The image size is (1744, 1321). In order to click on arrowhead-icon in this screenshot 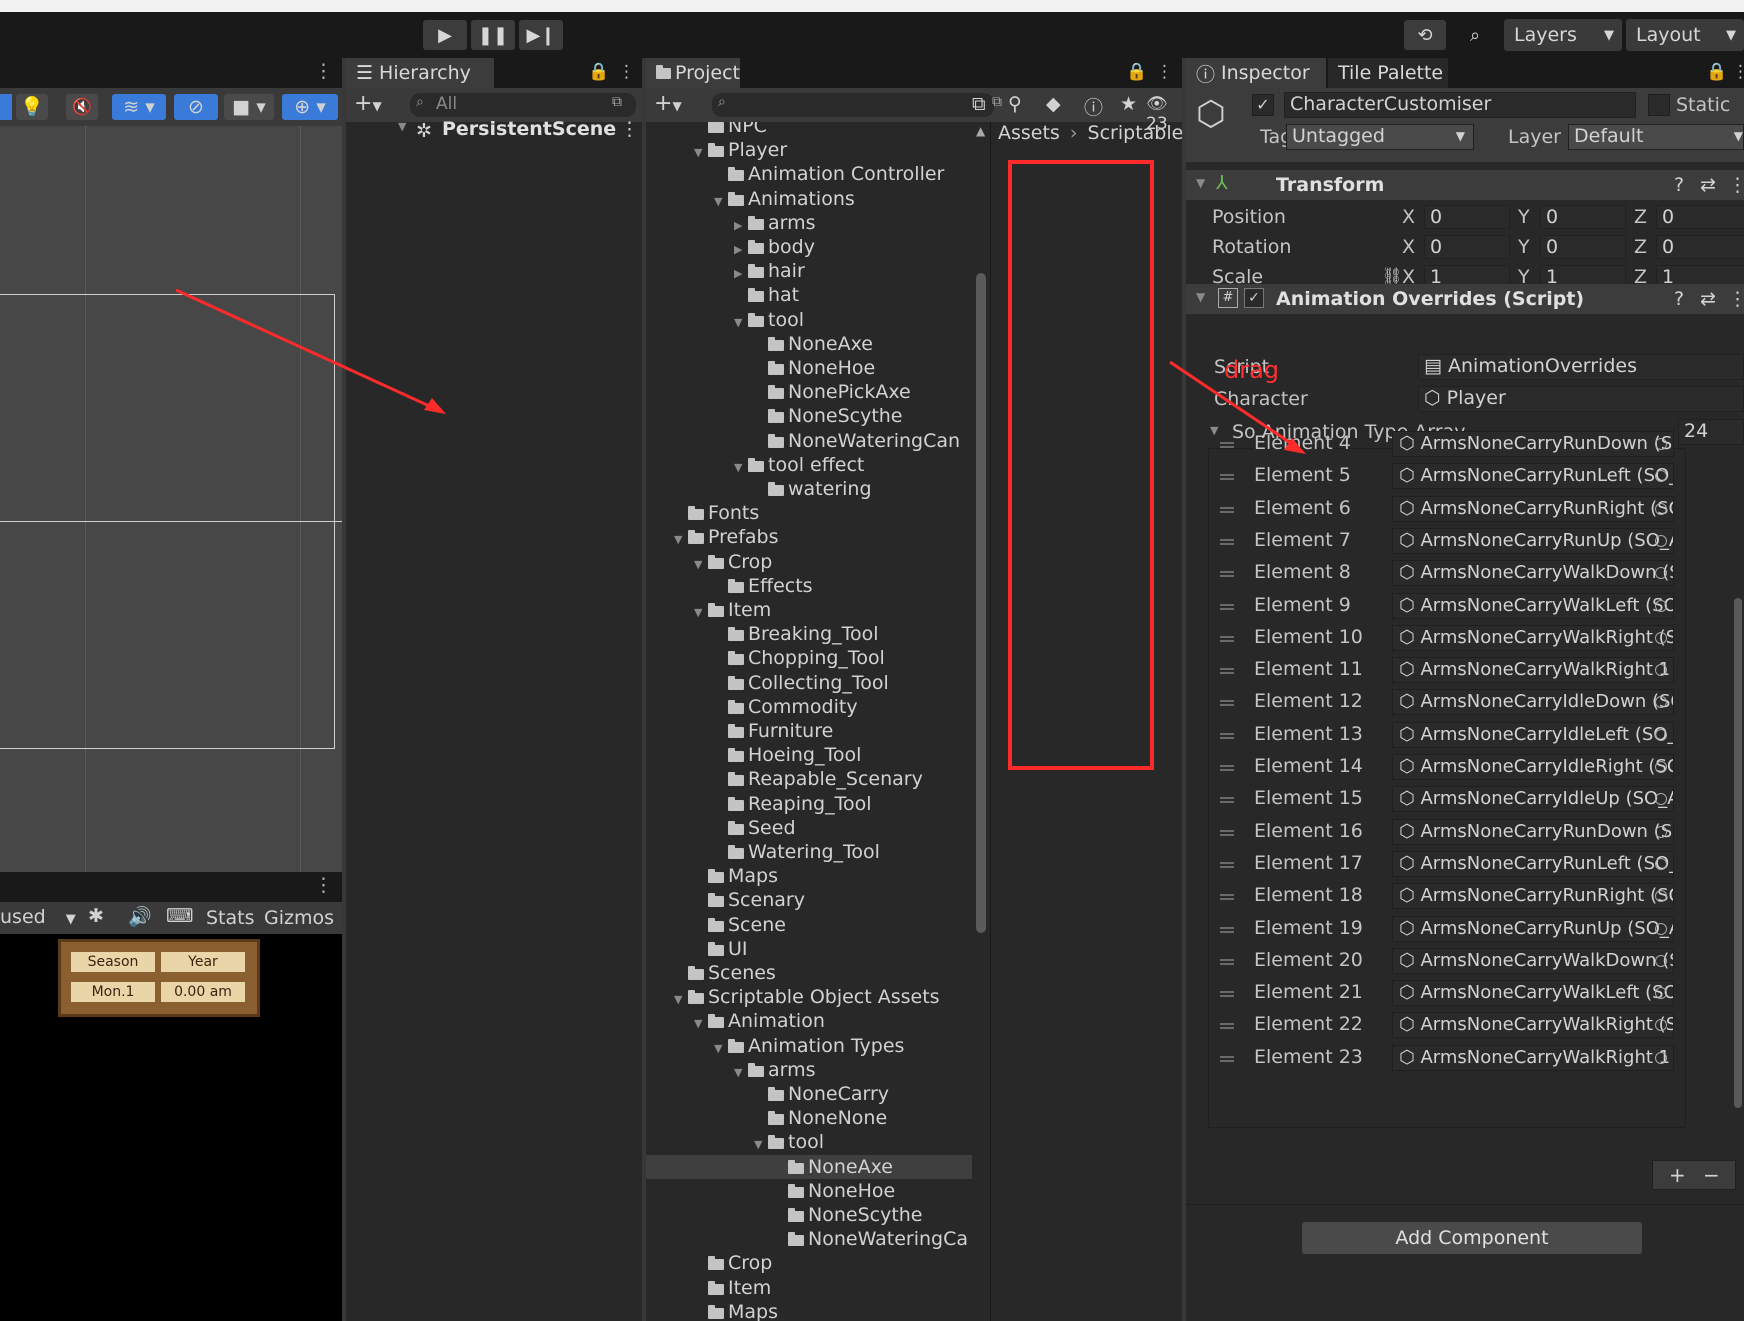, I will do `click(435, 406)`.